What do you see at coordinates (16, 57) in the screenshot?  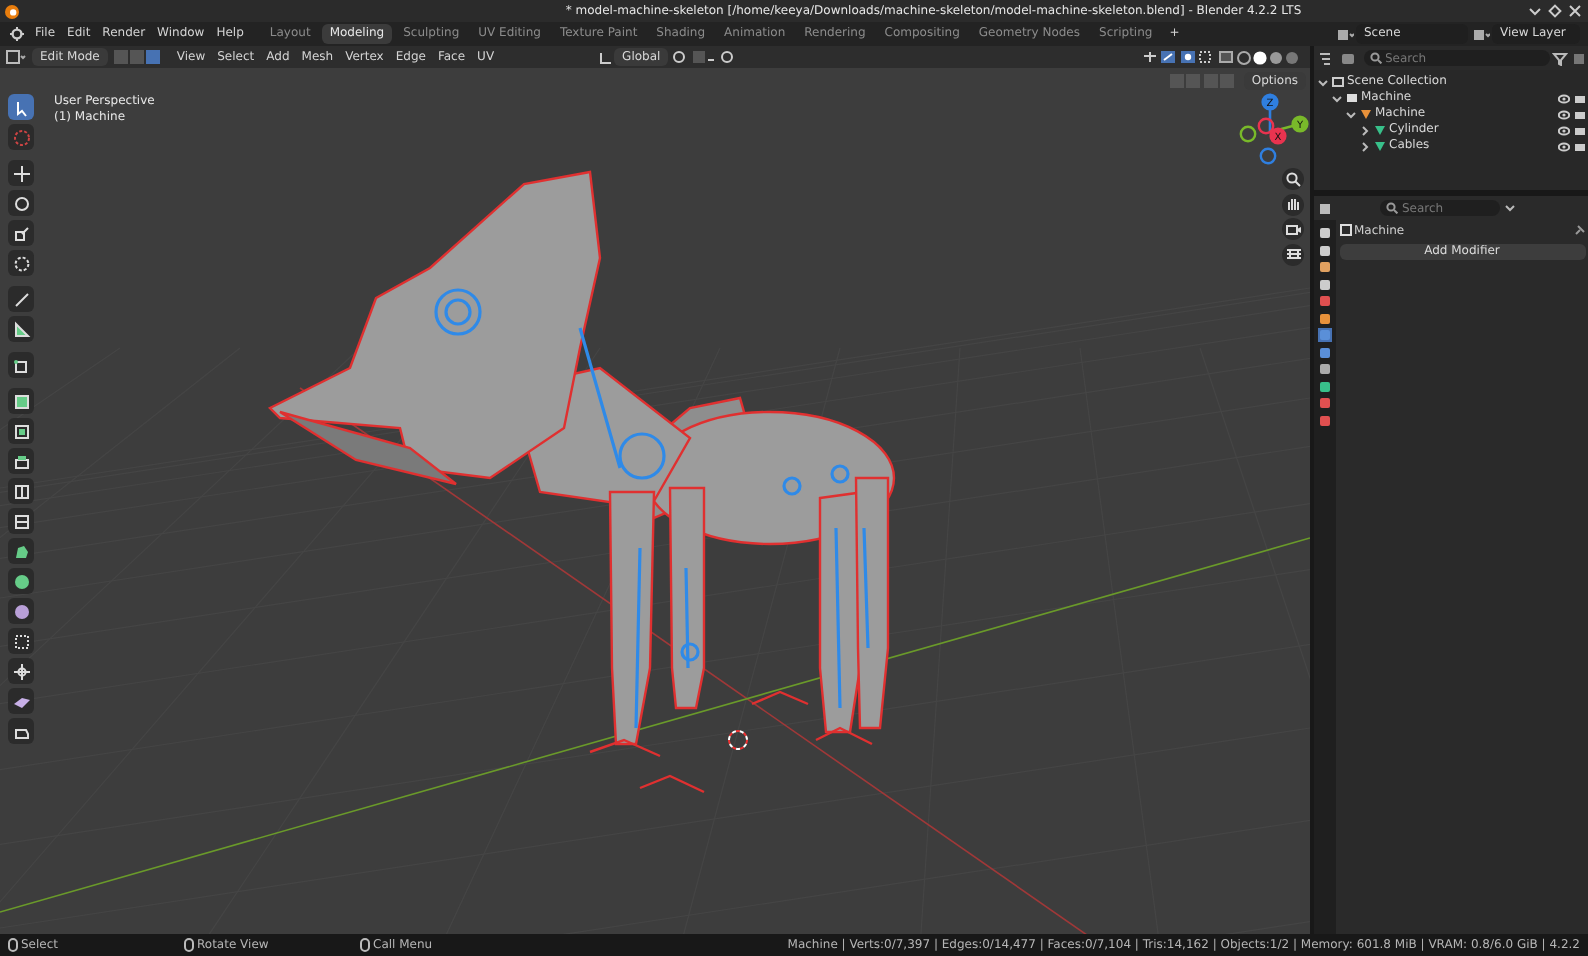 I see `editor-type-icon` at bounding box center [16, 57].